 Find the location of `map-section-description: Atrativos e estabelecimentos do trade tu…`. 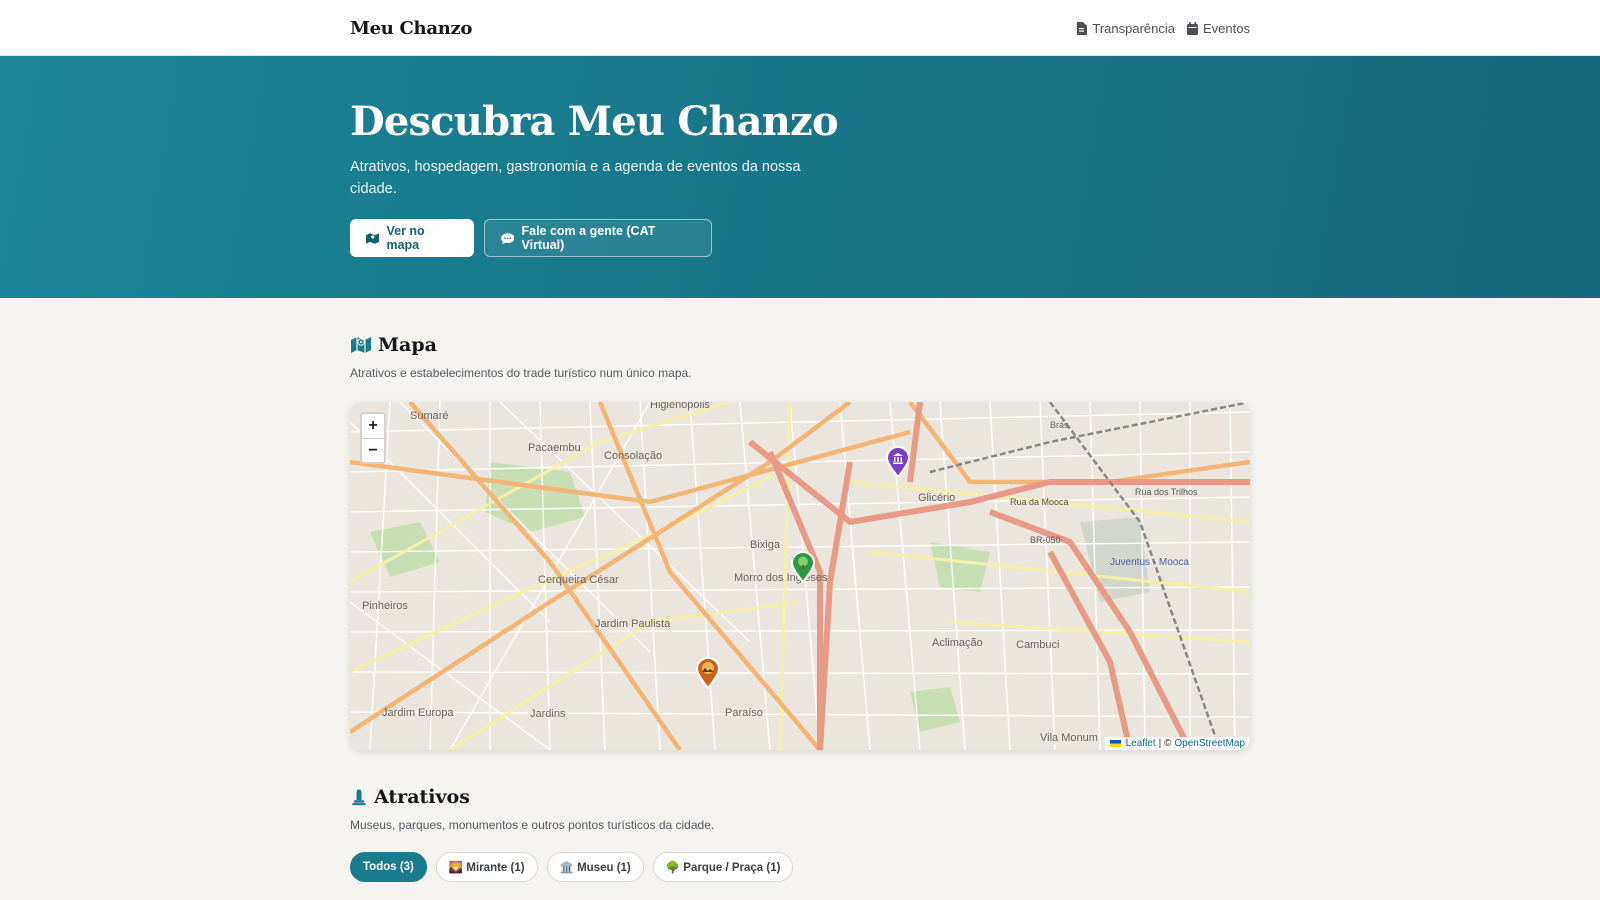

map-section-description: Atrativos e estabelecimentos do trade tu… is located at coordinates (521, 373).